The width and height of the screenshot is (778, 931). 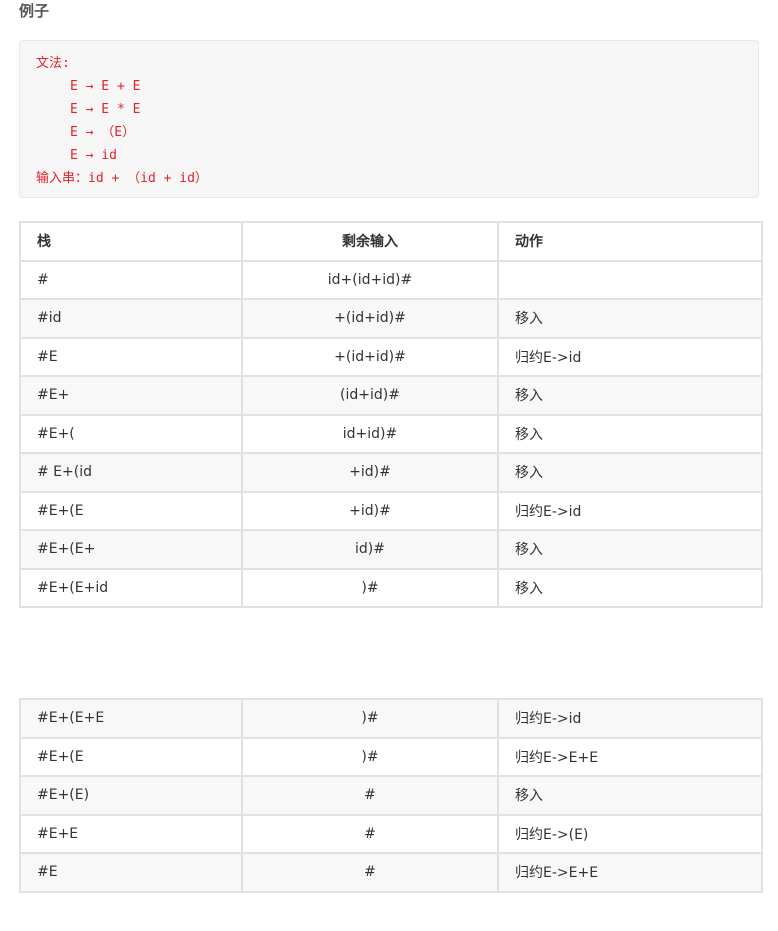 I want to click on grammar-rule: E → （E）, so click(x=103, y=132).